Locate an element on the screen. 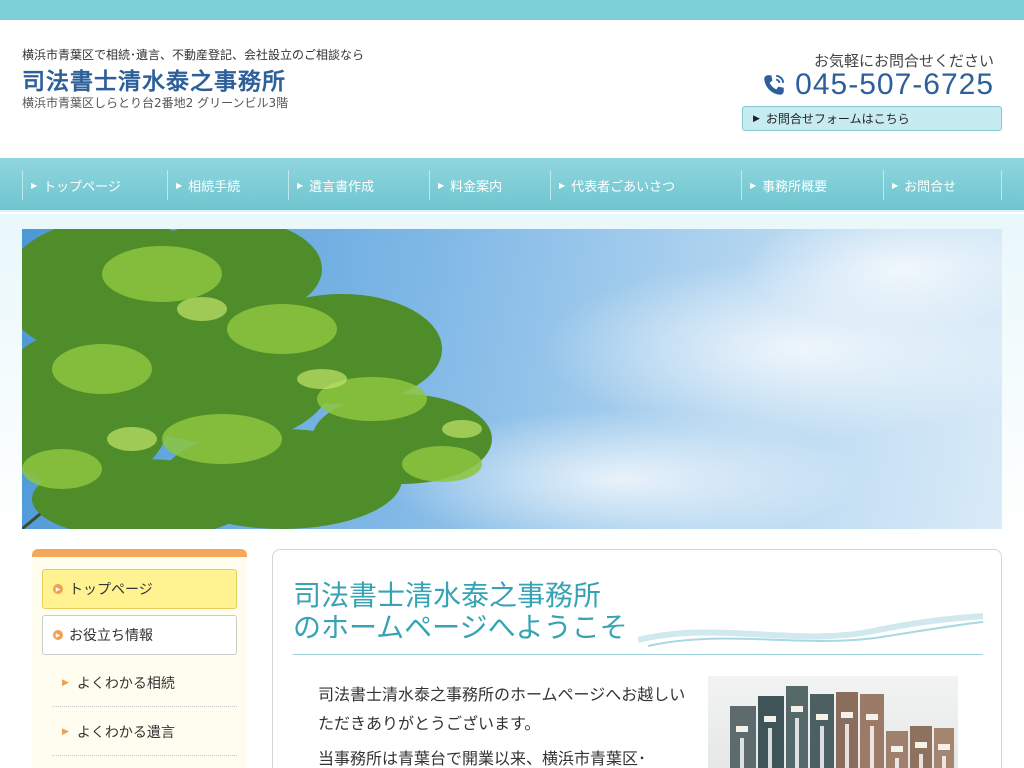  sidebar-item-top: ▶ トップページ is located at coordinates (139, 589).